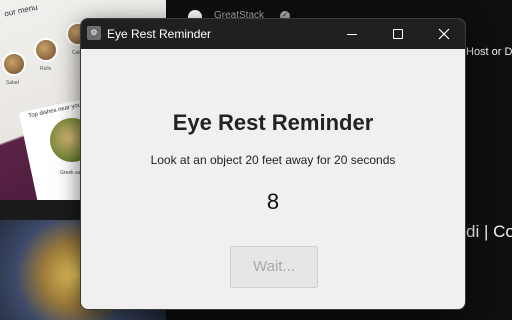 Image resolution: width=512 pixels, height=320 pixels. I want to click on countdown-value: 8, so click(273, 201).